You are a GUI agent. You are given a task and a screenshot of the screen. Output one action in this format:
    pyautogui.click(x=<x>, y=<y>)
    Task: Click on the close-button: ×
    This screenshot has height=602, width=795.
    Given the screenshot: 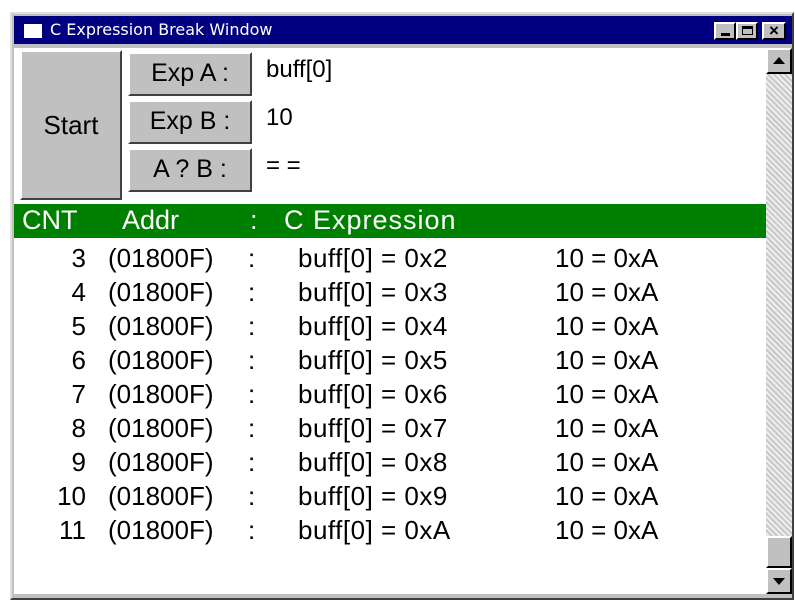 What is the action you would take?
    pyautogui.click(x=774, y=30)
    